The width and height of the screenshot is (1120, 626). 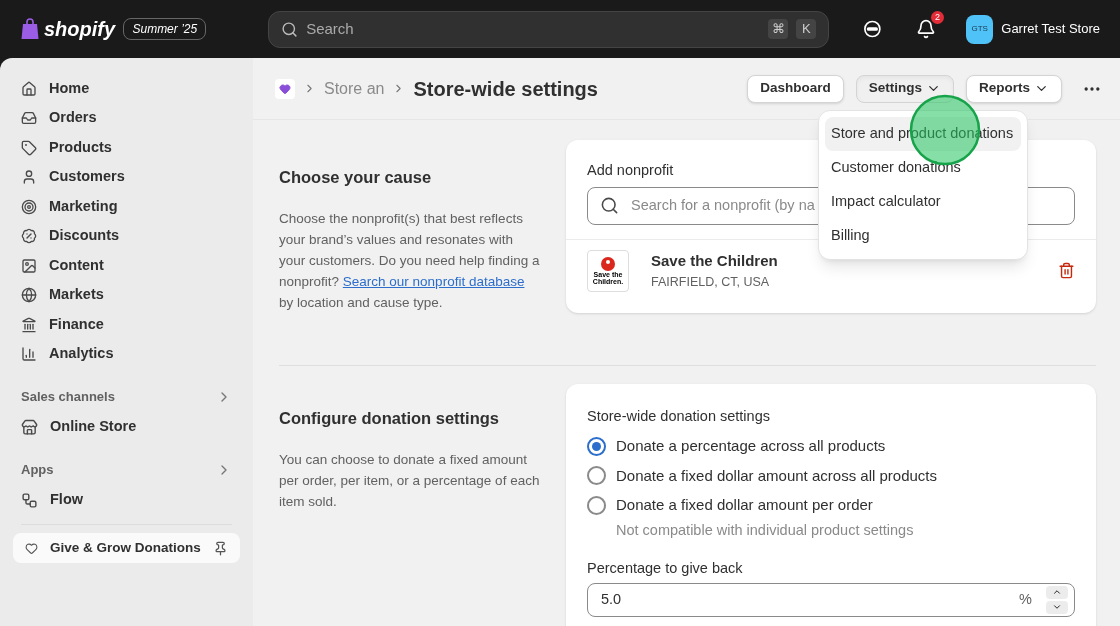 I want to click on sidebar-item: Content, so click(x=126, y=266).